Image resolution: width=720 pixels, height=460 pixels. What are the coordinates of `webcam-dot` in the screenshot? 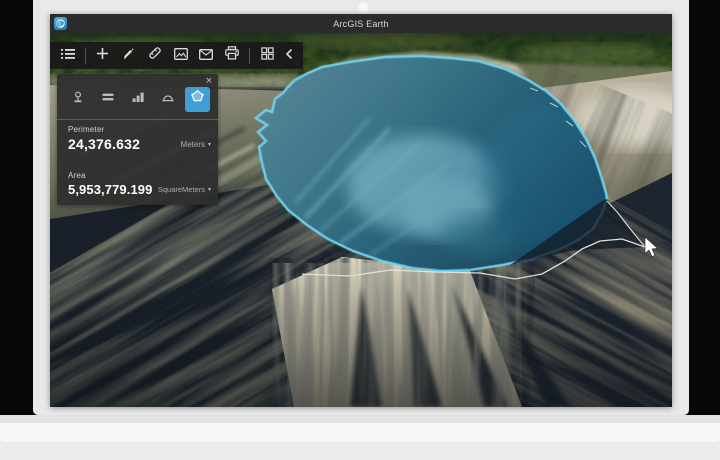 It's located at (363, 7).